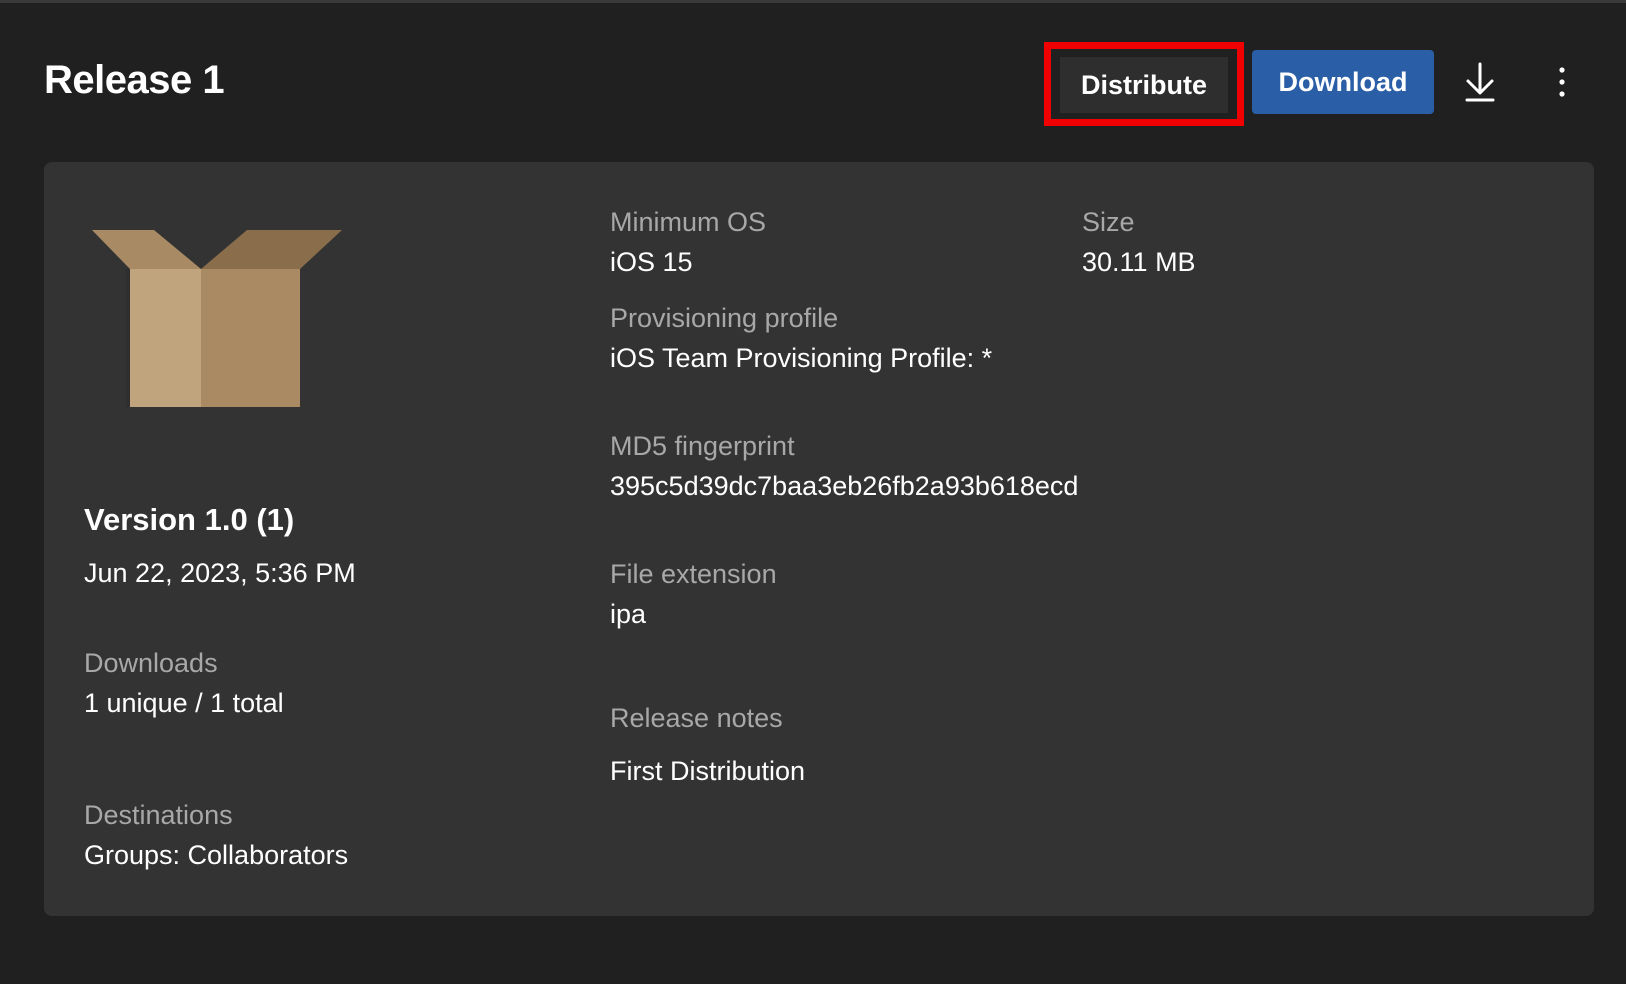  What do you see at coordinates (158, 815) in the screenshot?
I see `destinations-label: Destinations` at bounding box center [158, 815].